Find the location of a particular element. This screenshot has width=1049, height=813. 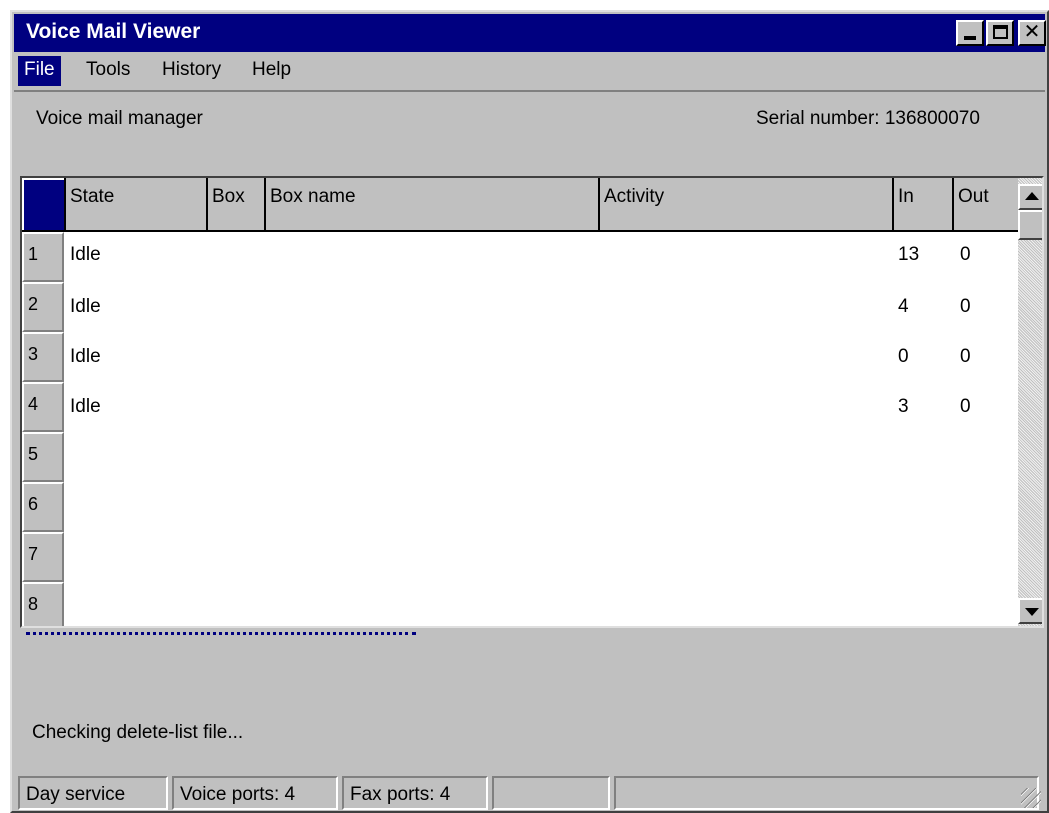

row-header: 4 is located at coordinates (43, 407).